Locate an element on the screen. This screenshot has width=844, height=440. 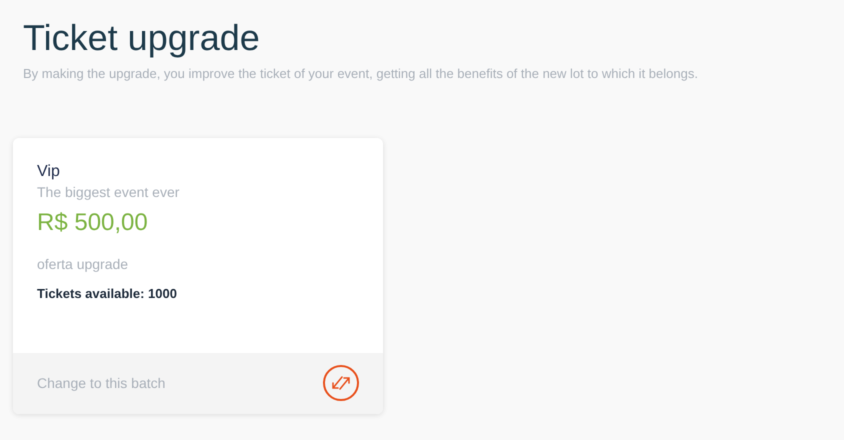
page-description: By making the upgrade, you improve the ticket of your event, getting all the benefits of the new lot to which it belongs. is located at coordinates (361, 74).